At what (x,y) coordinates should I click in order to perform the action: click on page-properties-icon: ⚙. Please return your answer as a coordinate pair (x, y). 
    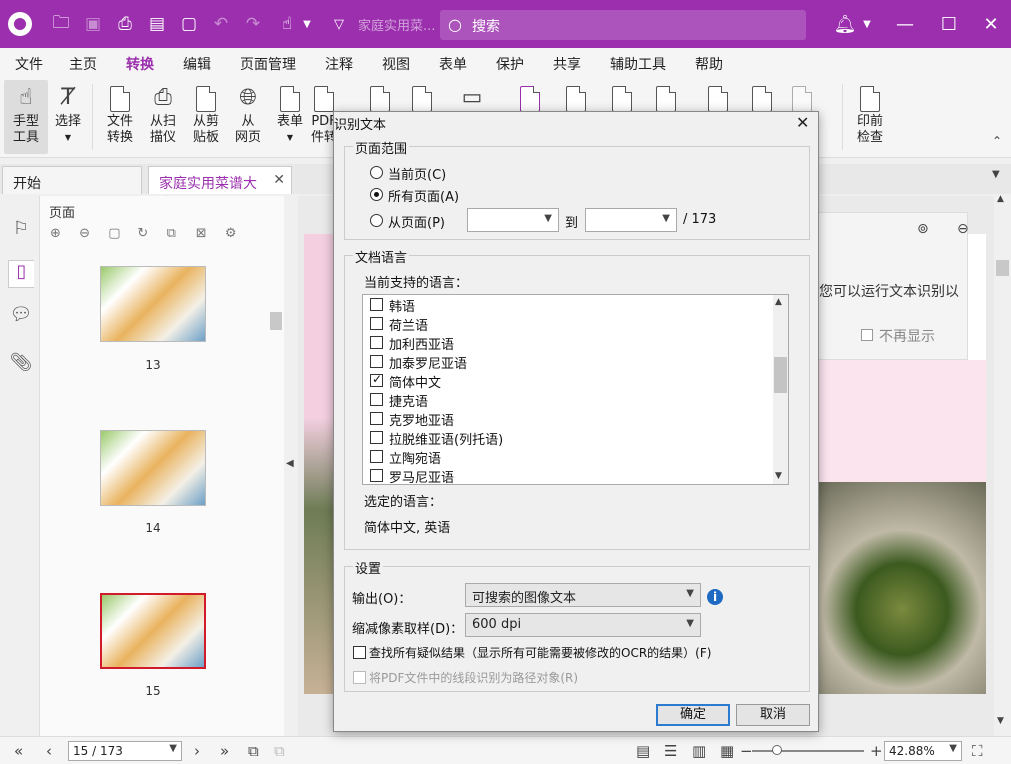
    Looking at the image, I should click on (235, 233).